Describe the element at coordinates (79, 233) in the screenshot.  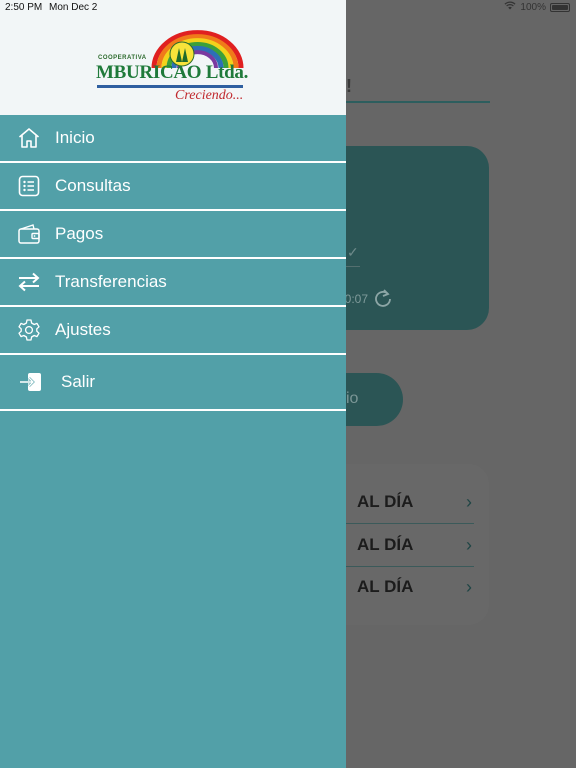
I see `menu-item-label: Pagos` at that location.